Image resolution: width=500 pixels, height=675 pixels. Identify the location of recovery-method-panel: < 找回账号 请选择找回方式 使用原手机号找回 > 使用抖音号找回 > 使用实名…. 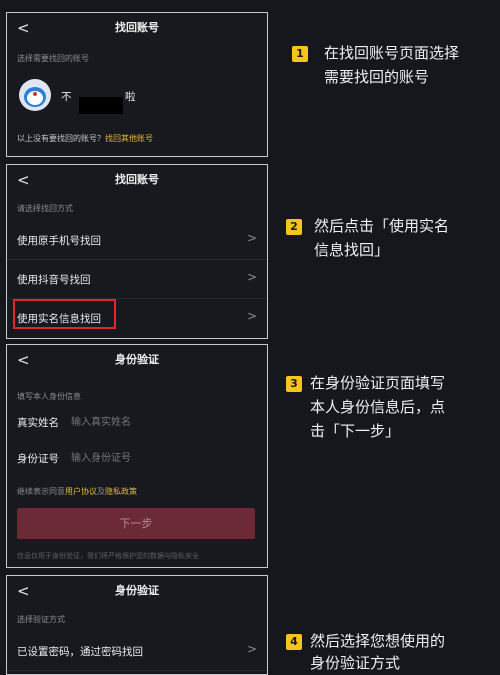
(137, 251).